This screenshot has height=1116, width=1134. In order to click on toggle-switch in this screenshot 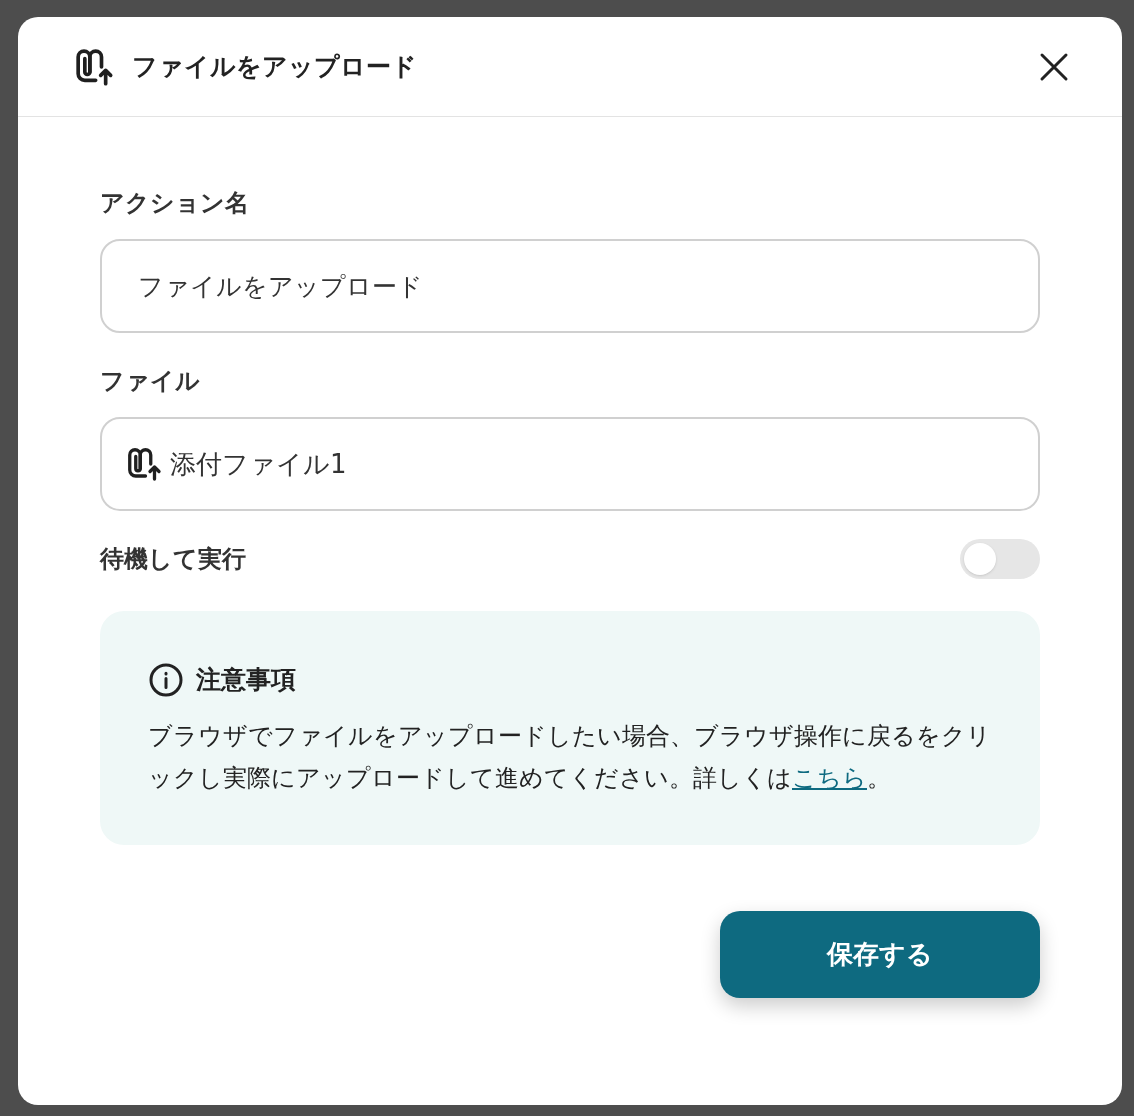, I will do `click(1000, 559)`.